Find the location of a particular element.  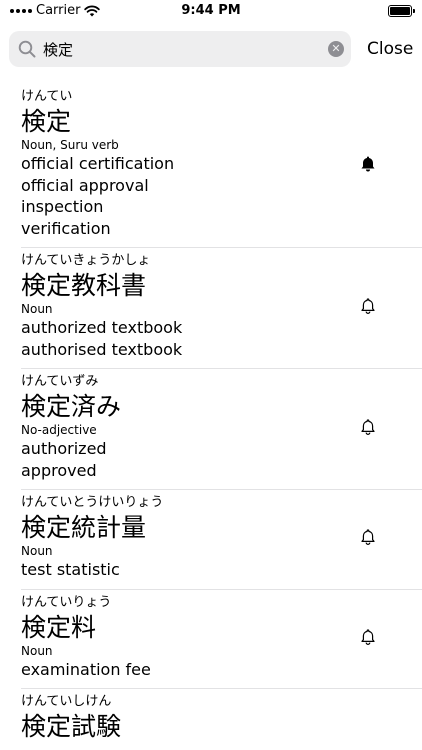

entry-gloss: test statistic is located at coordinates (70, 569).